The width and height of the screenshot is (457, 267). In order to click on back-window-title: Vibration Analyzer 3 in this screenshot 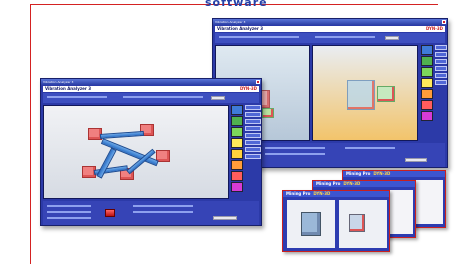, I will do `click(230, 22)`.